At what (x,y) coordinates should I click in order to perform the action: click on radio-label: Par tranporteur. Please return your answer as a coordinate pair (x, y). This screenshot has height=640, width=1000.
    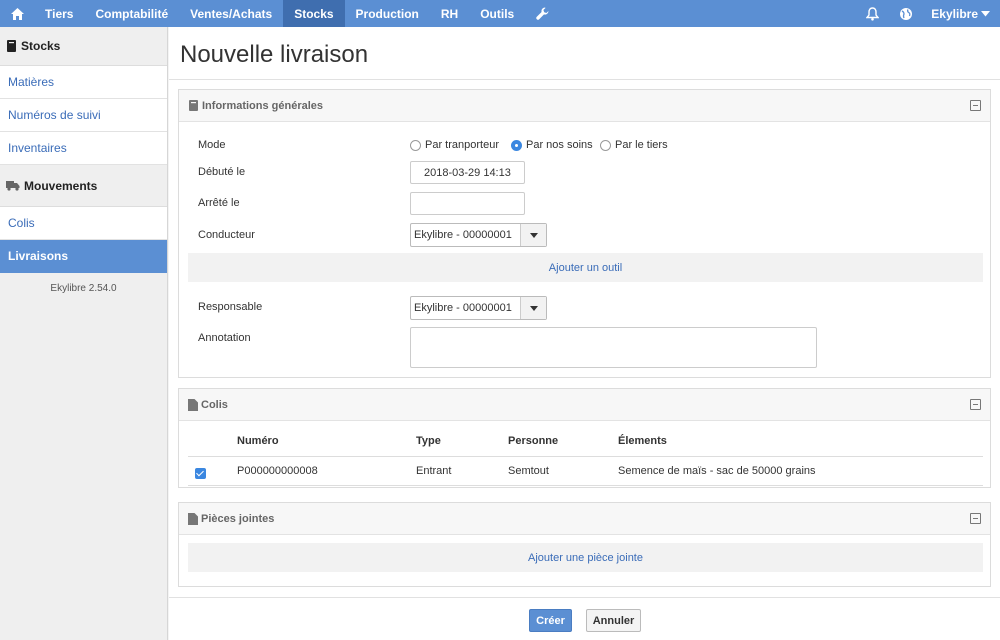
    Looking at the image, I should click on (462, 145).